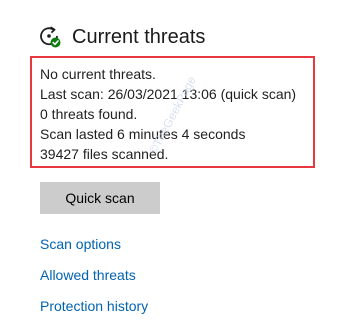  I want to click on scan-duration: Scan lasted 6 minutes 4 seconds, so click(143, 134).